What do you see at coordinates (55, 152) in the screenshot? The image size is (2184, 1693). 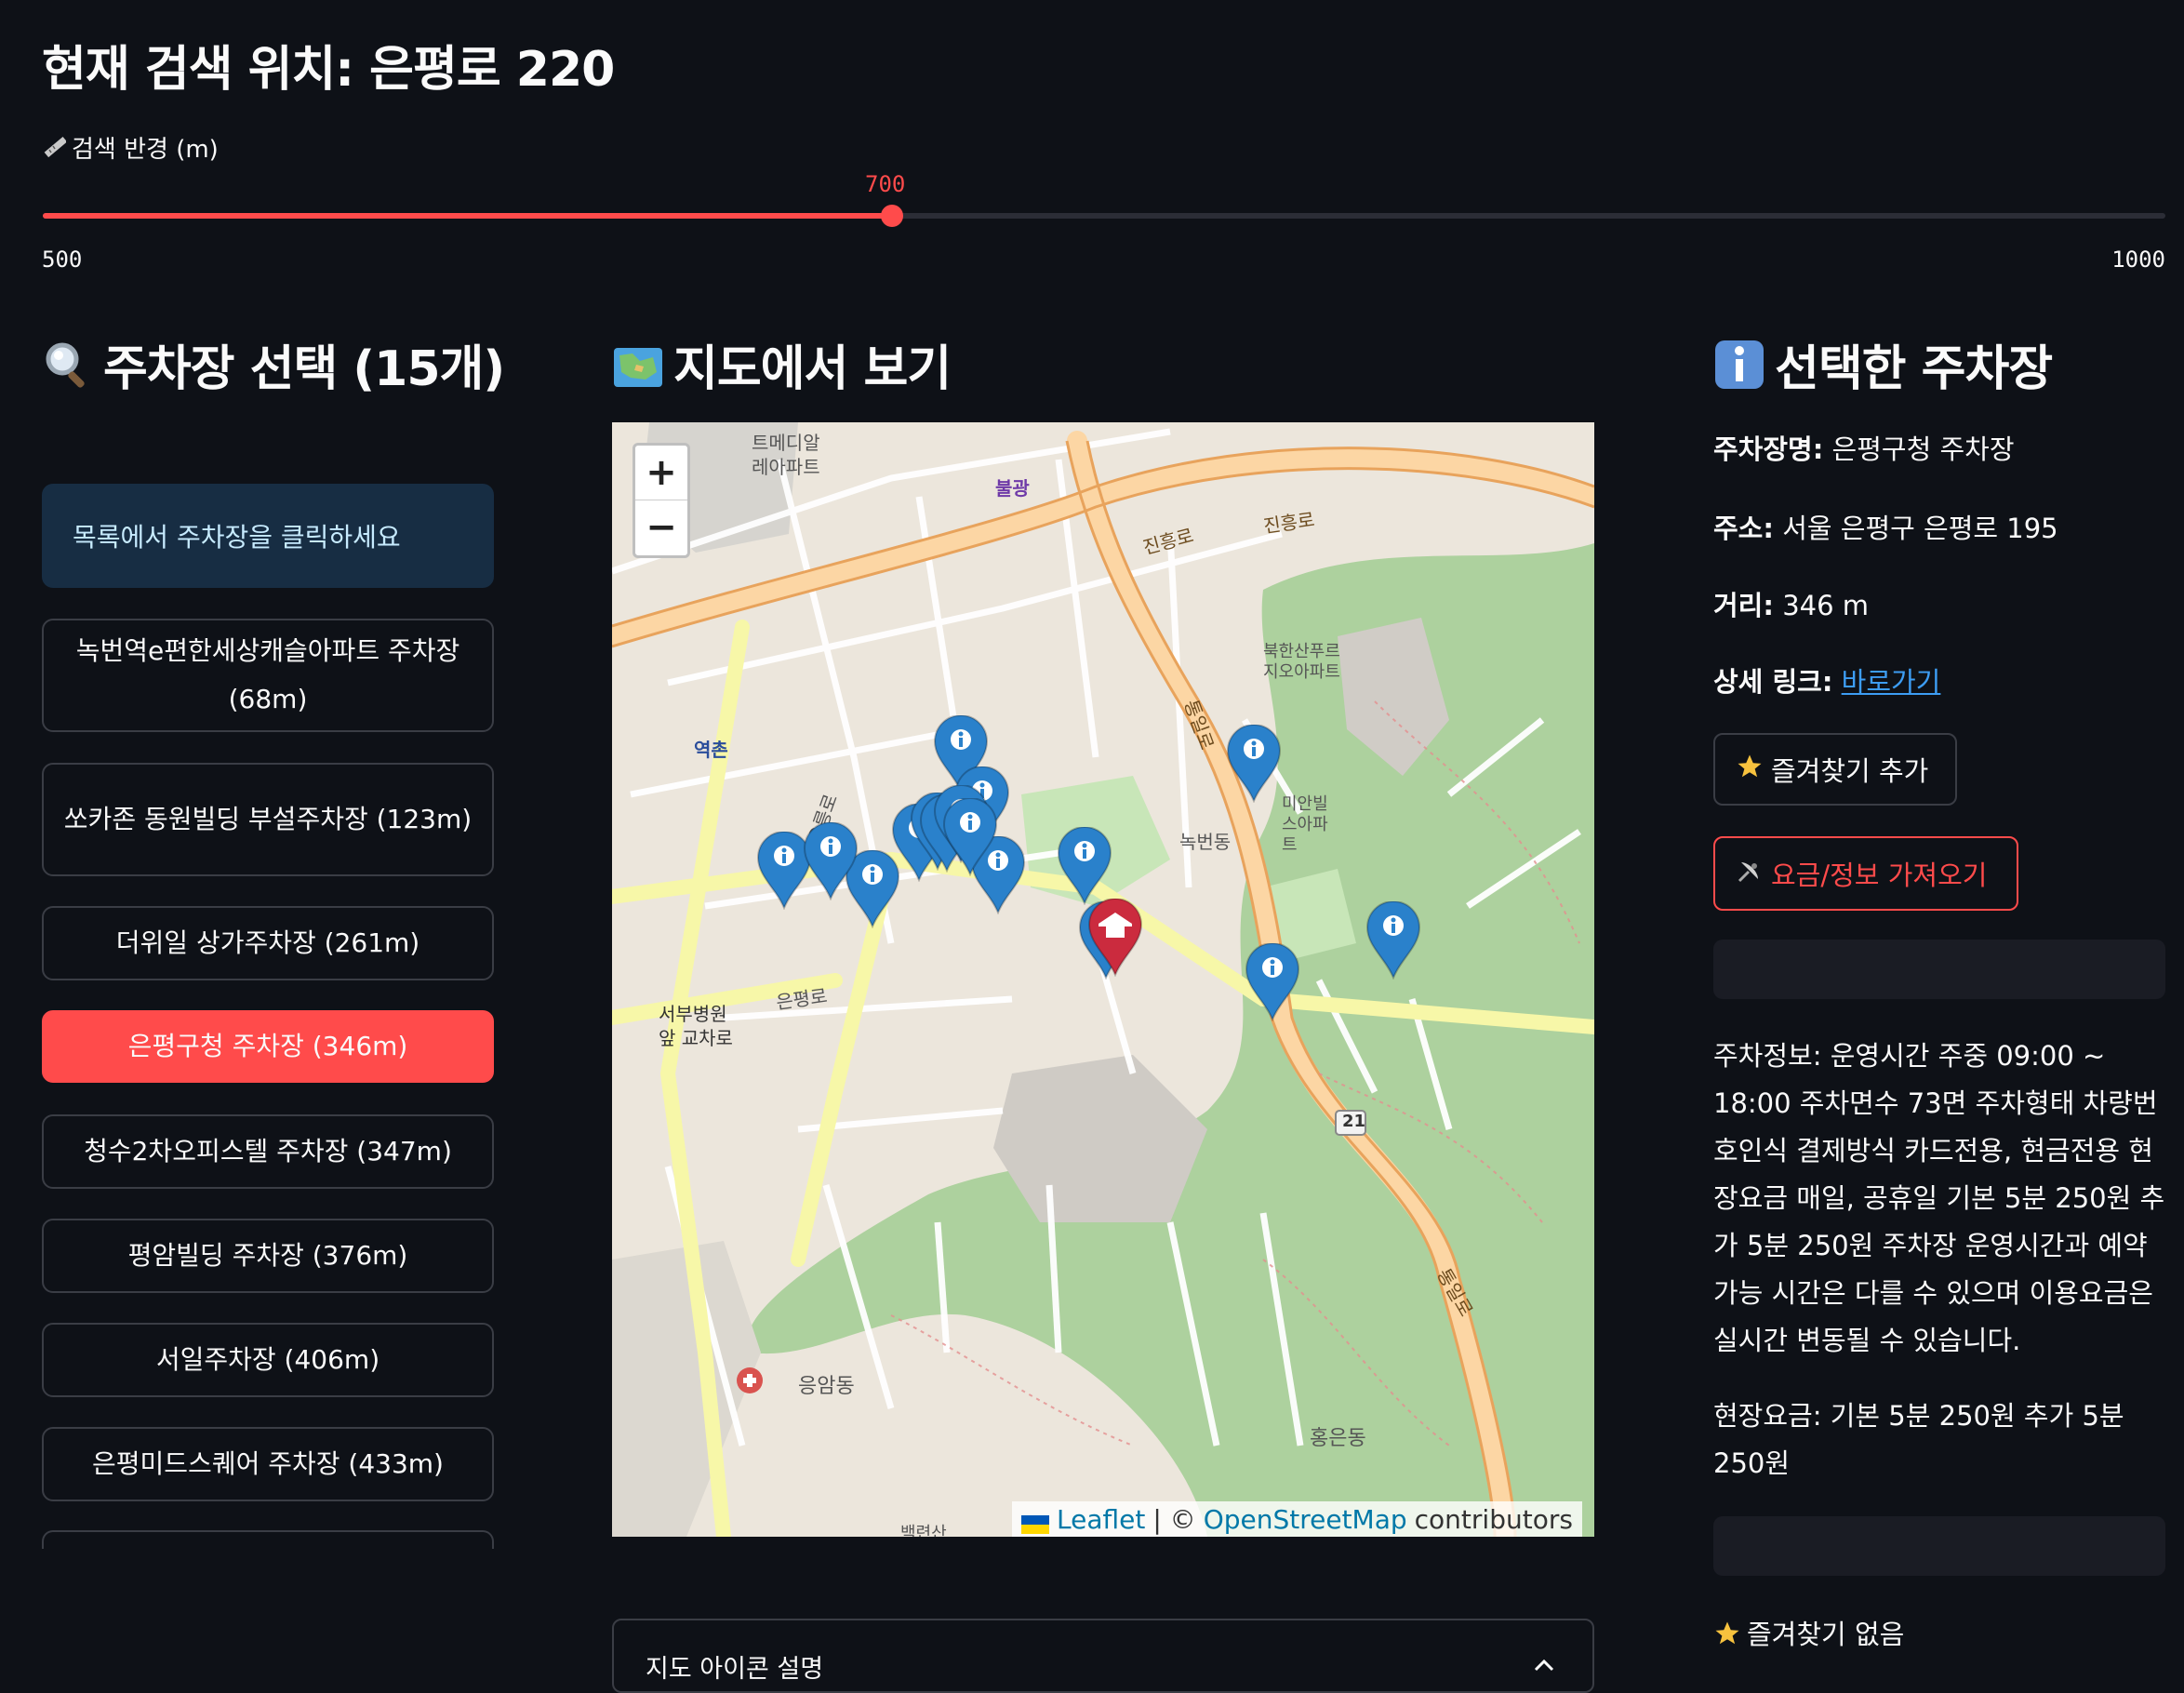 I see `ruler-icon` at bounding box center [55, 152].